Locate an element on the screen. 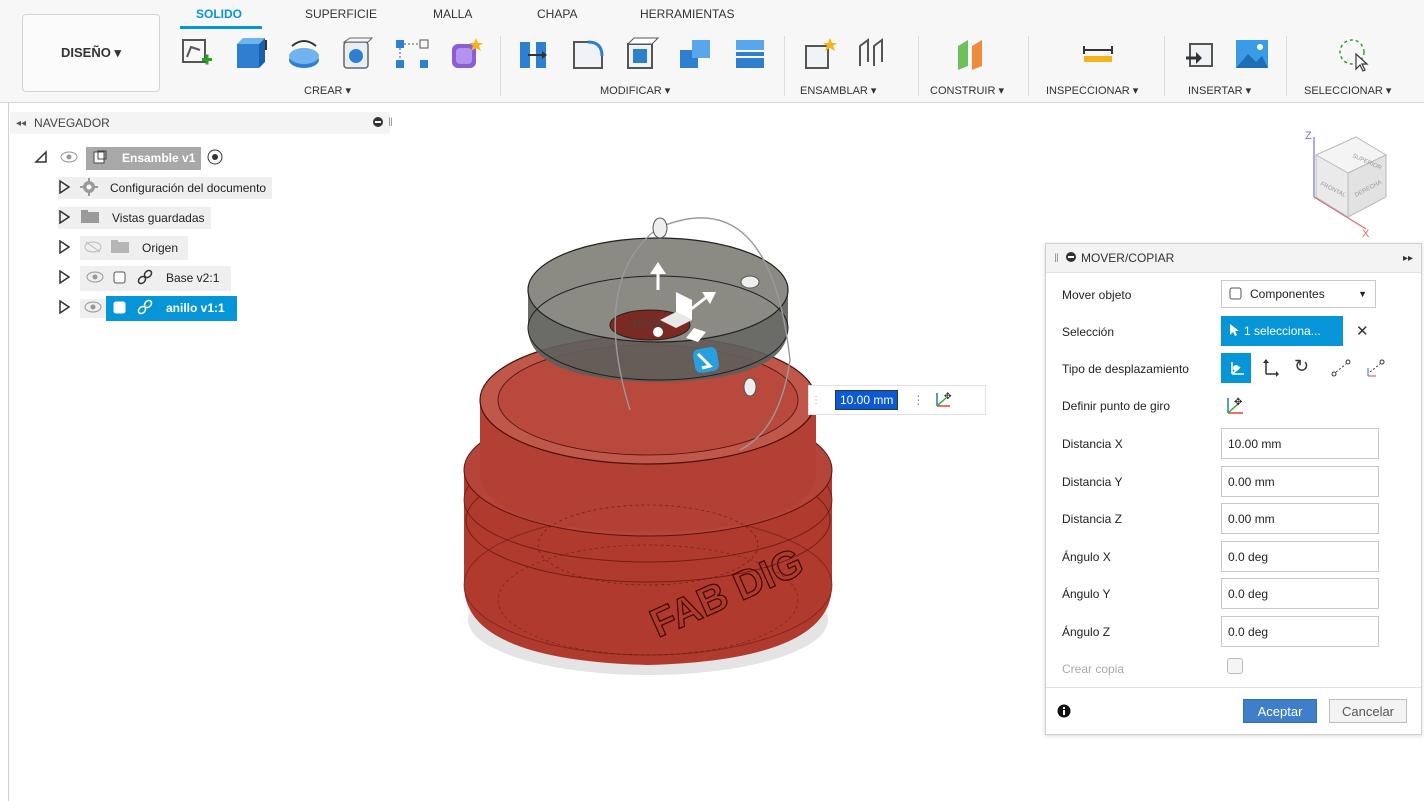 The width and height of the screenshot is (1424, 801). label-selection: Selección is located at coordinates (1088, 332).